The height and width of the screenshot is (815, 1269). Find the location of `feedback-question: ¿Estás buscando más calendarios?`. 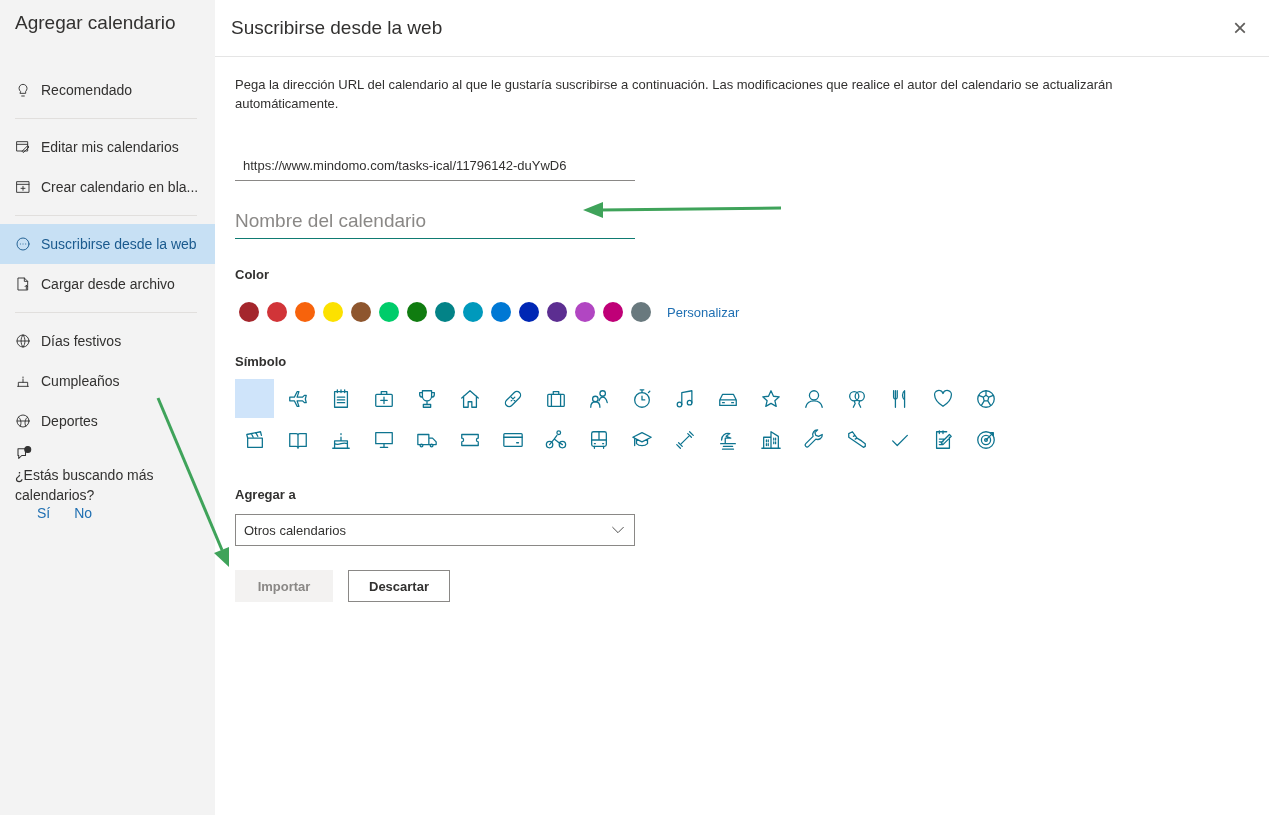

feedback-question: ¿Estás buscando más calendarios? is located at coordinates (85, 485).